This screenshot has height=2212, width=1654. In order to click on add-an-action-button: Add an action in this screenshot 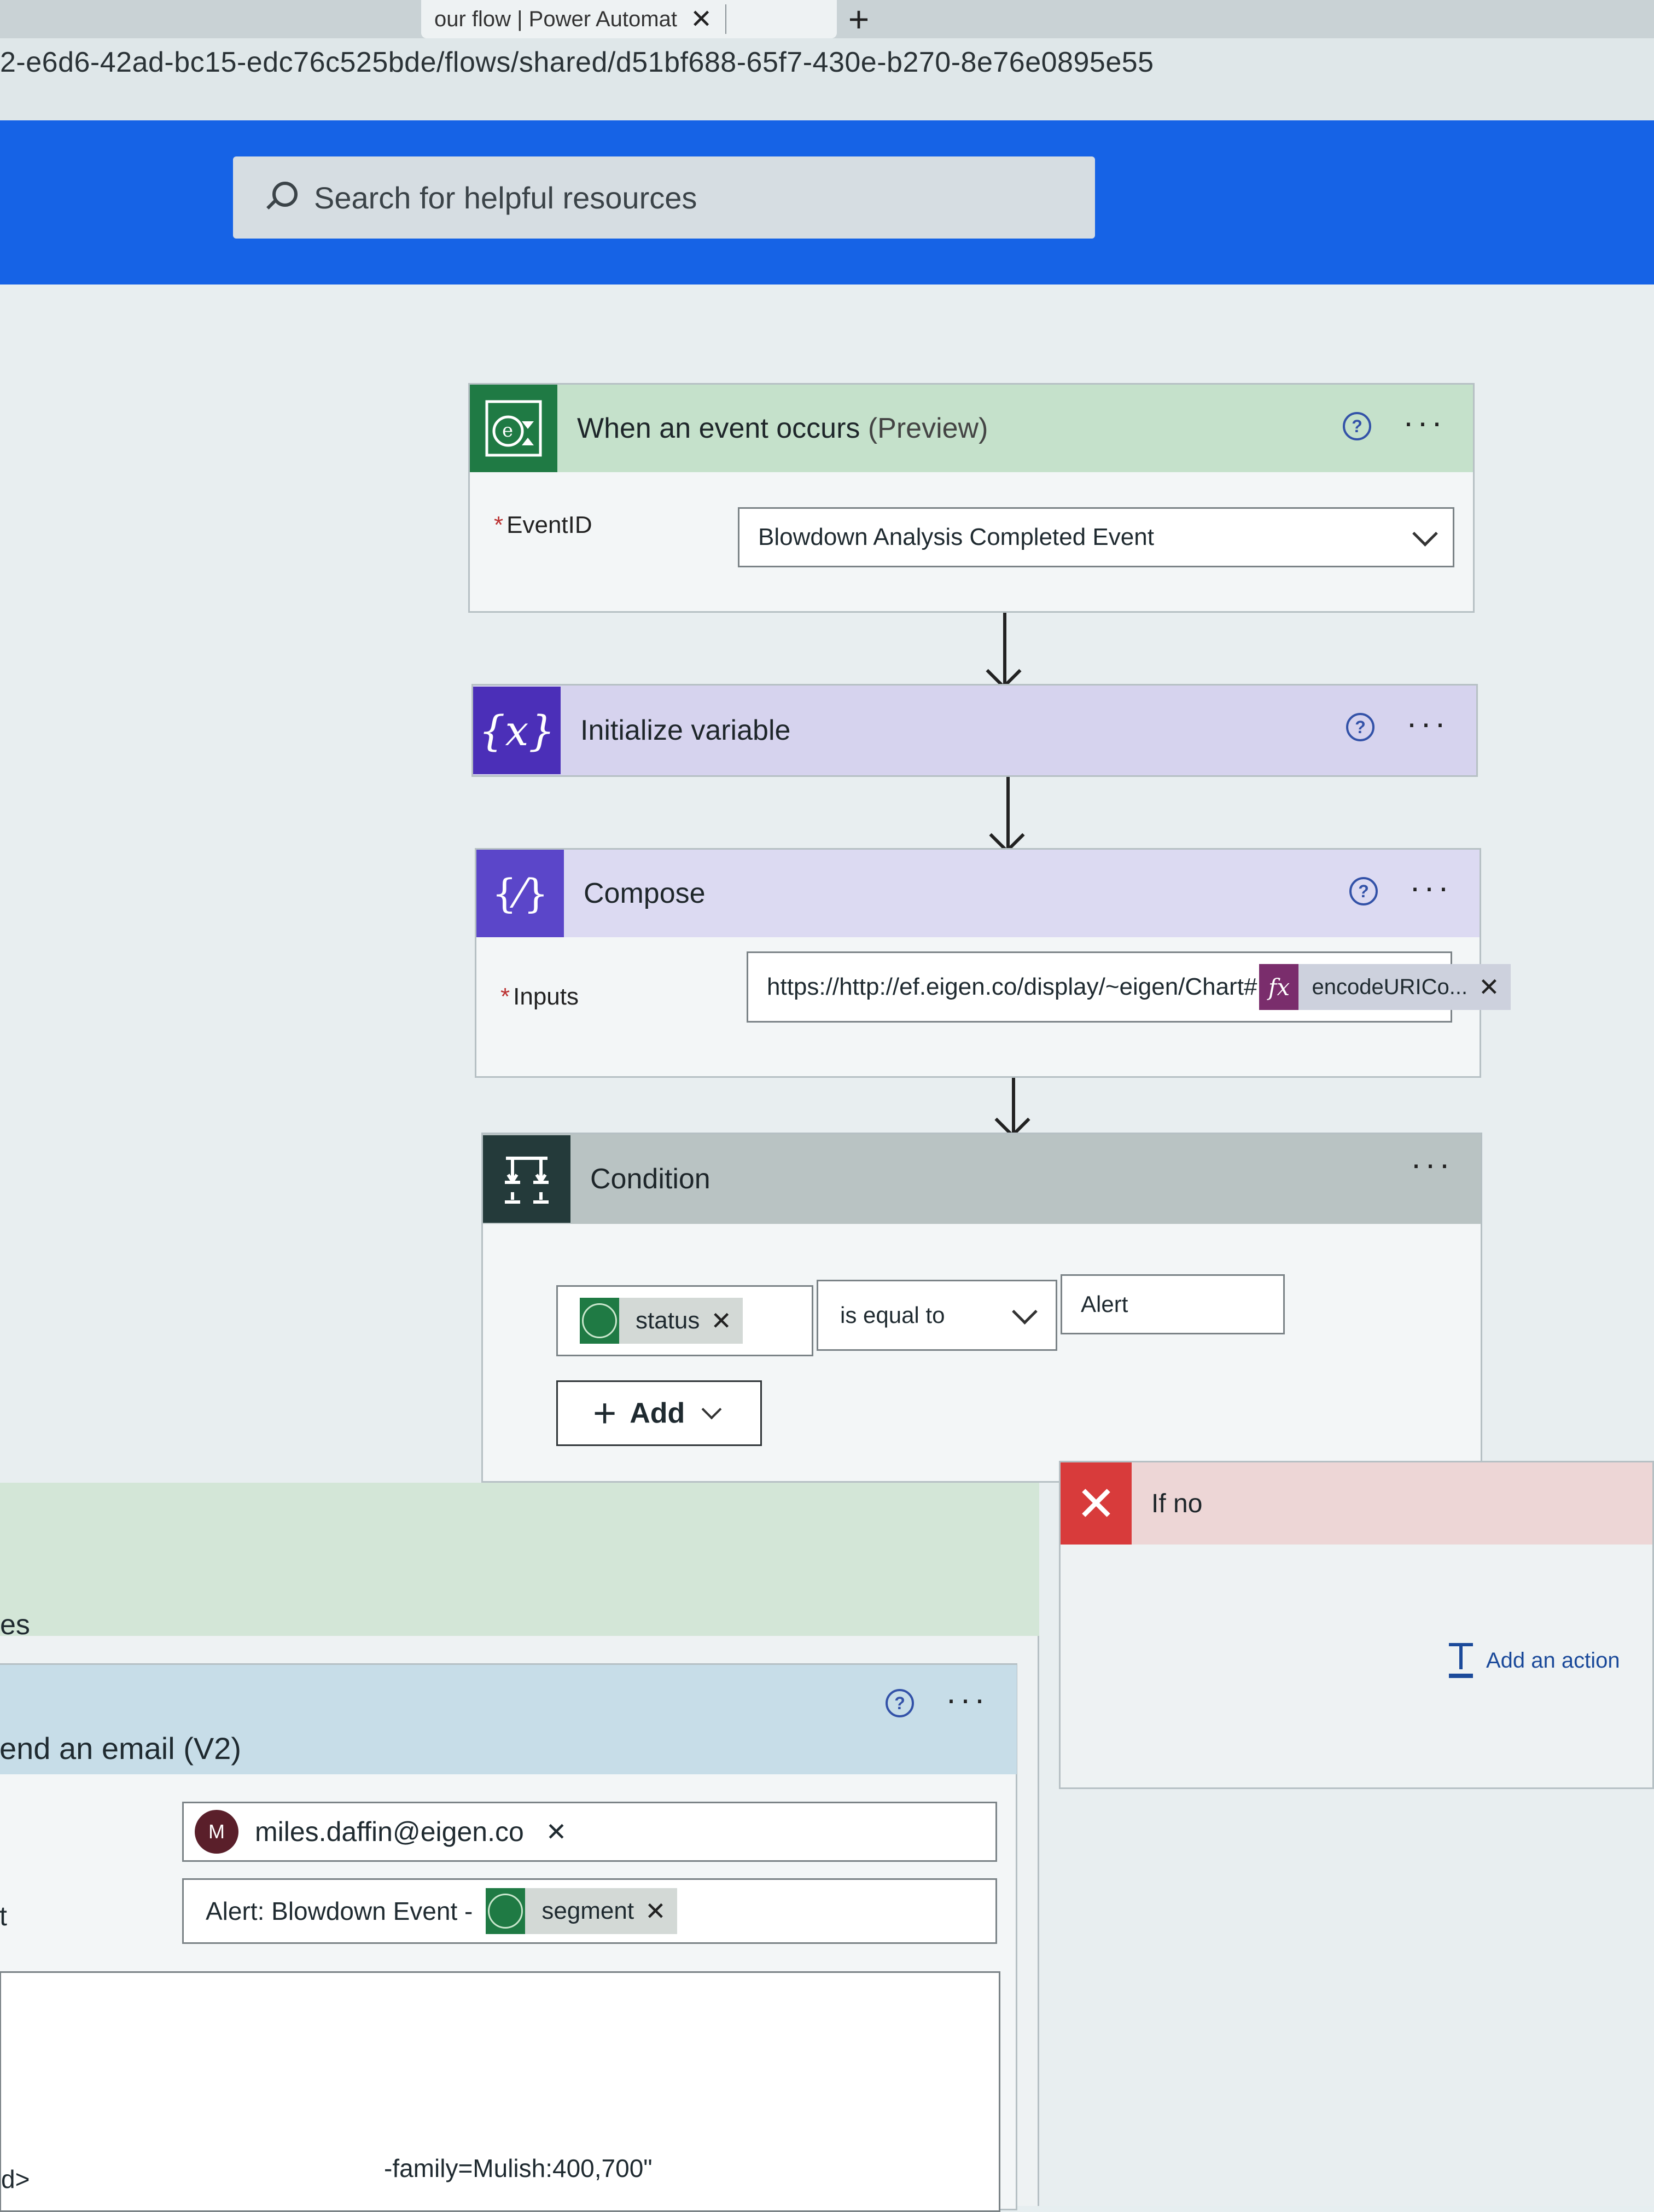, I will do `click(1534, 1660)`.